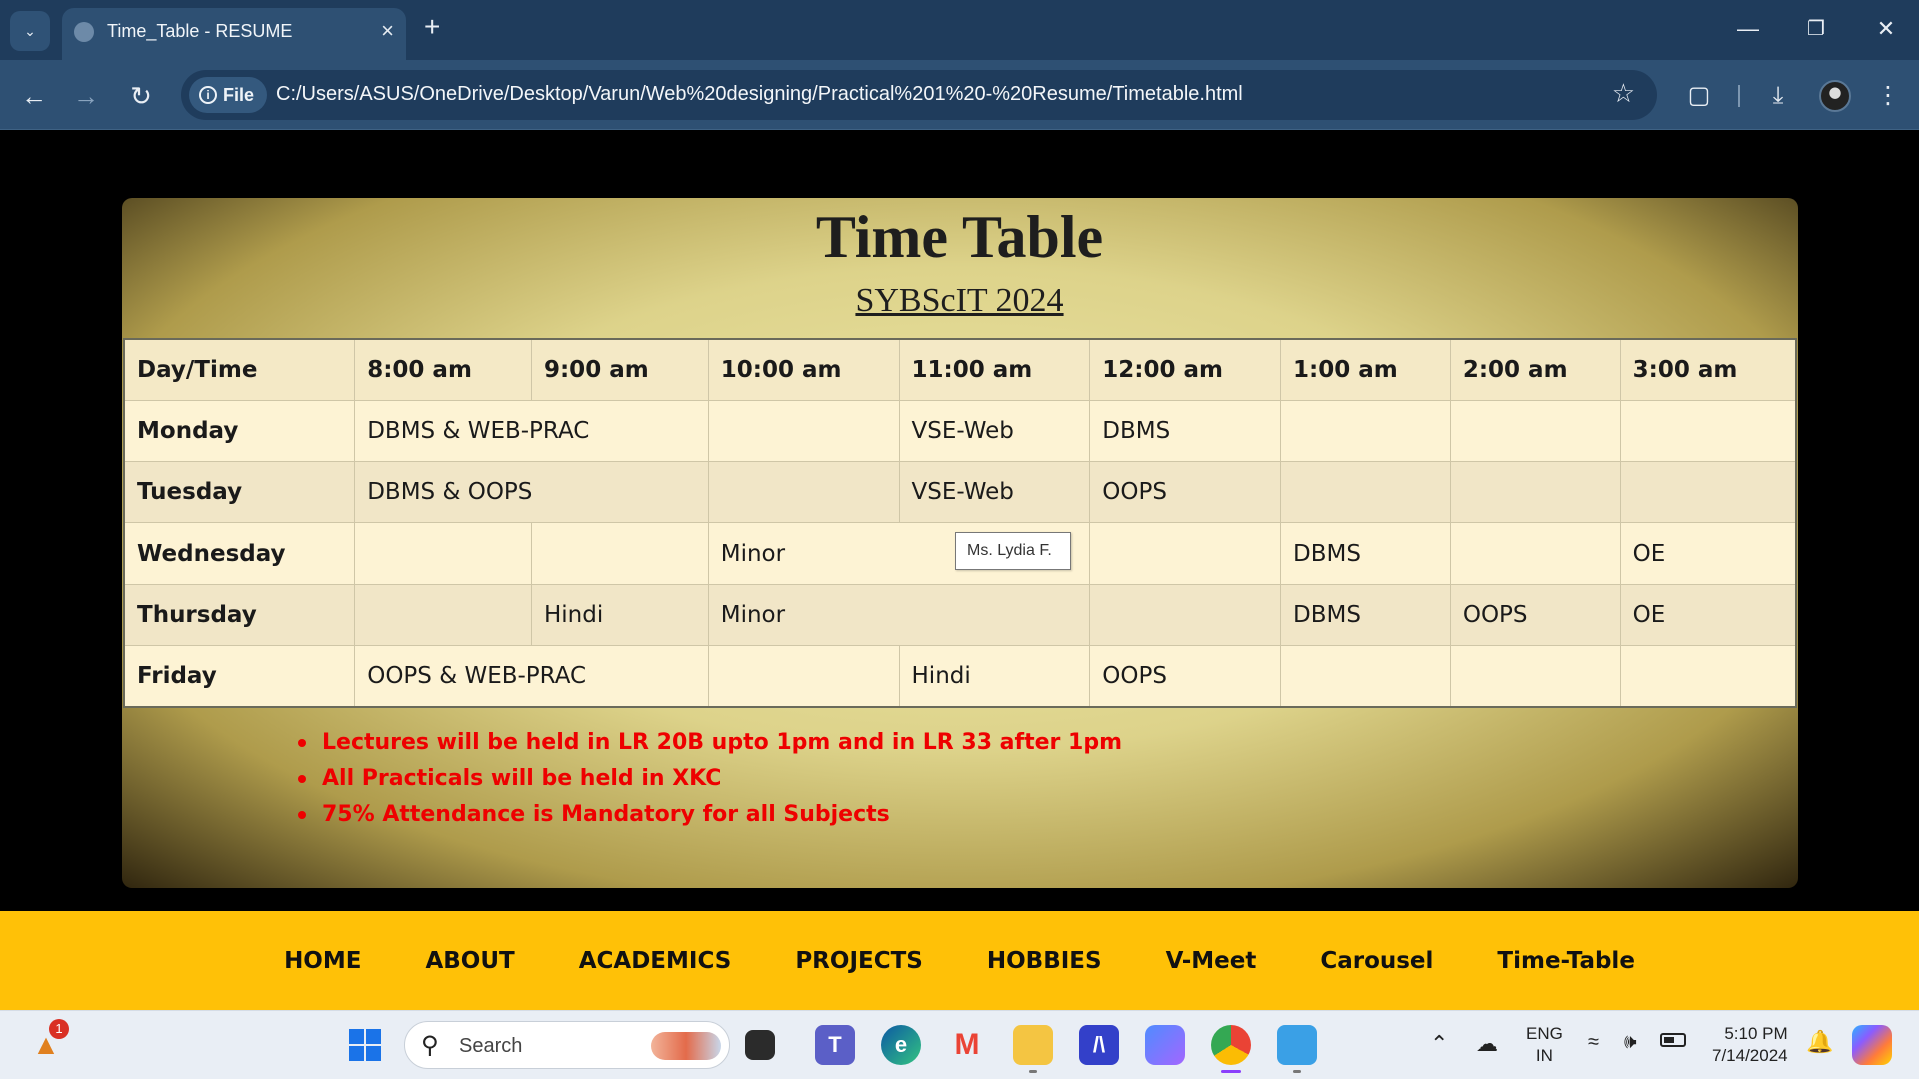 Image resolution: width=1919 pixels, height=1079 pixels. Describe the element at coordinates (959, 300) in the screenshot. I see `page-subtitle: SYBScIT 2024` at that location.